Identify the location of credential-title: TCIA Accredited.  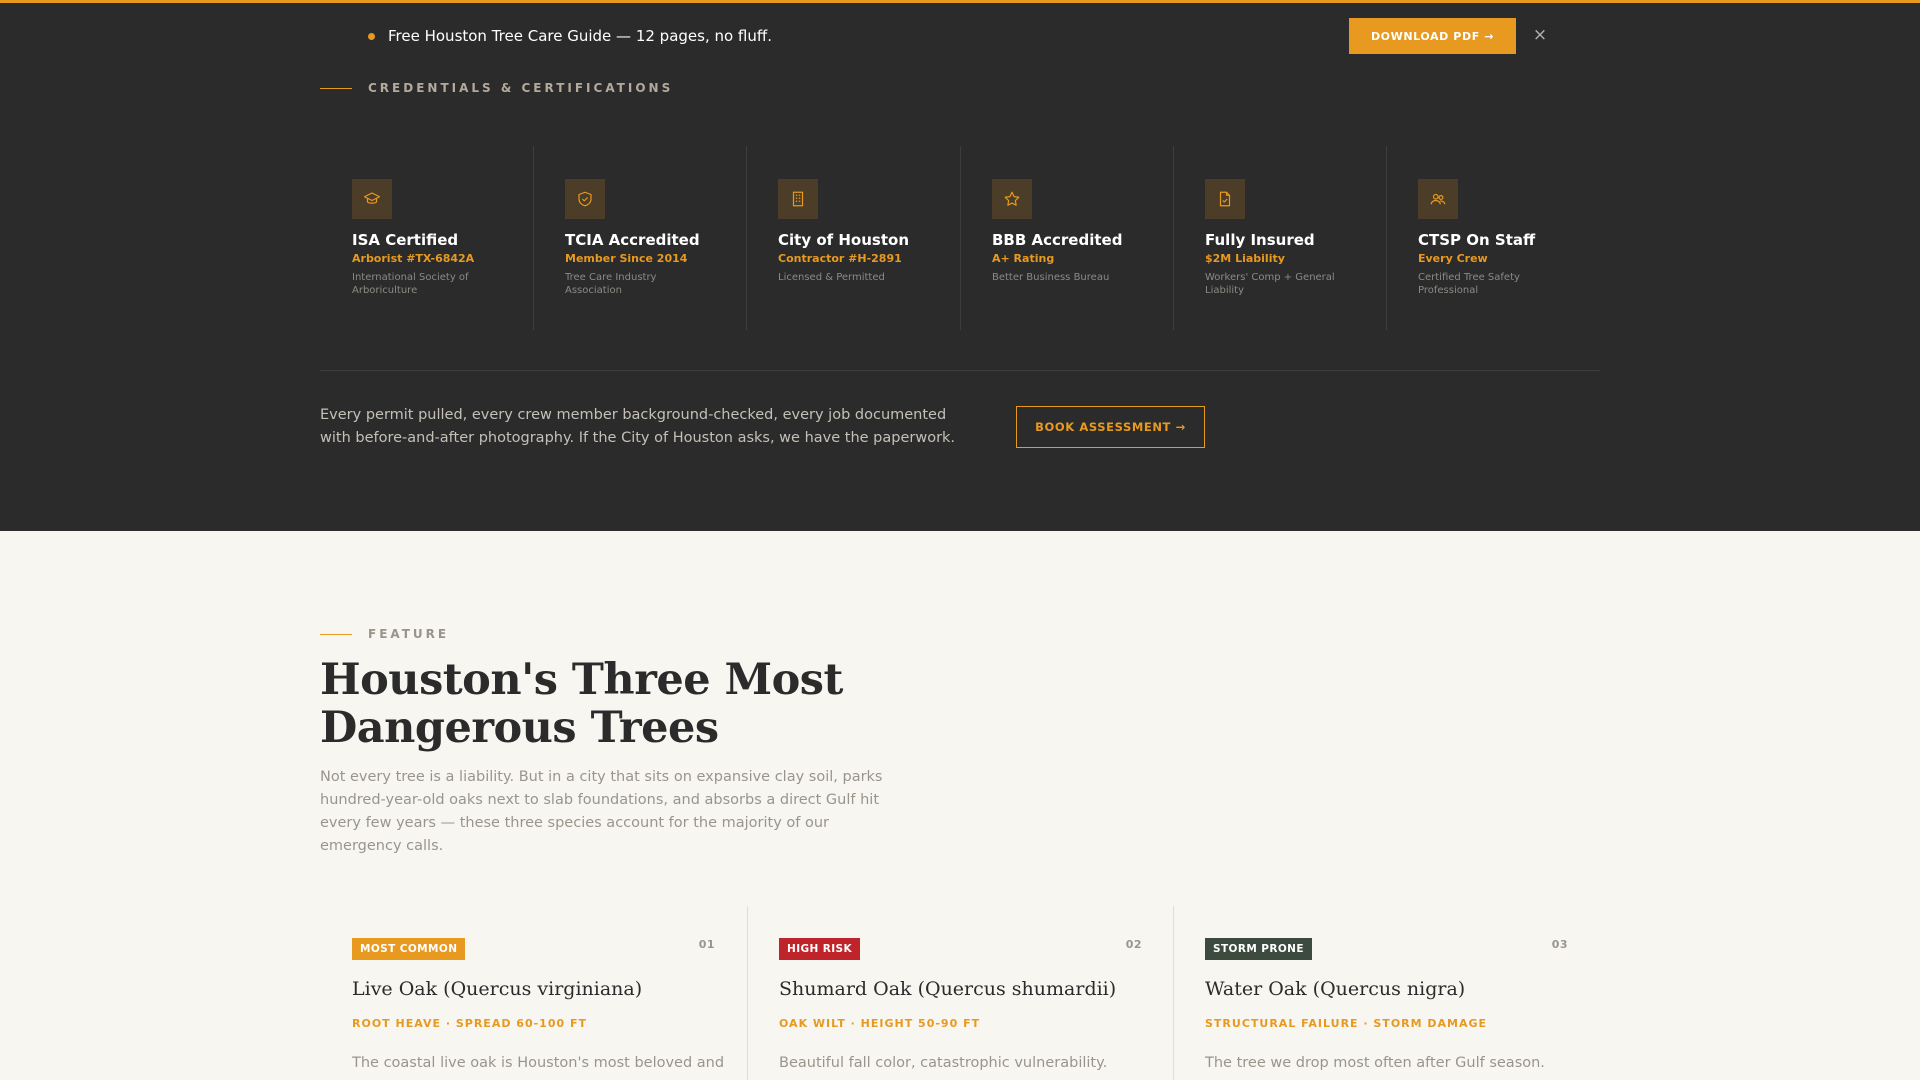
(632, 240).